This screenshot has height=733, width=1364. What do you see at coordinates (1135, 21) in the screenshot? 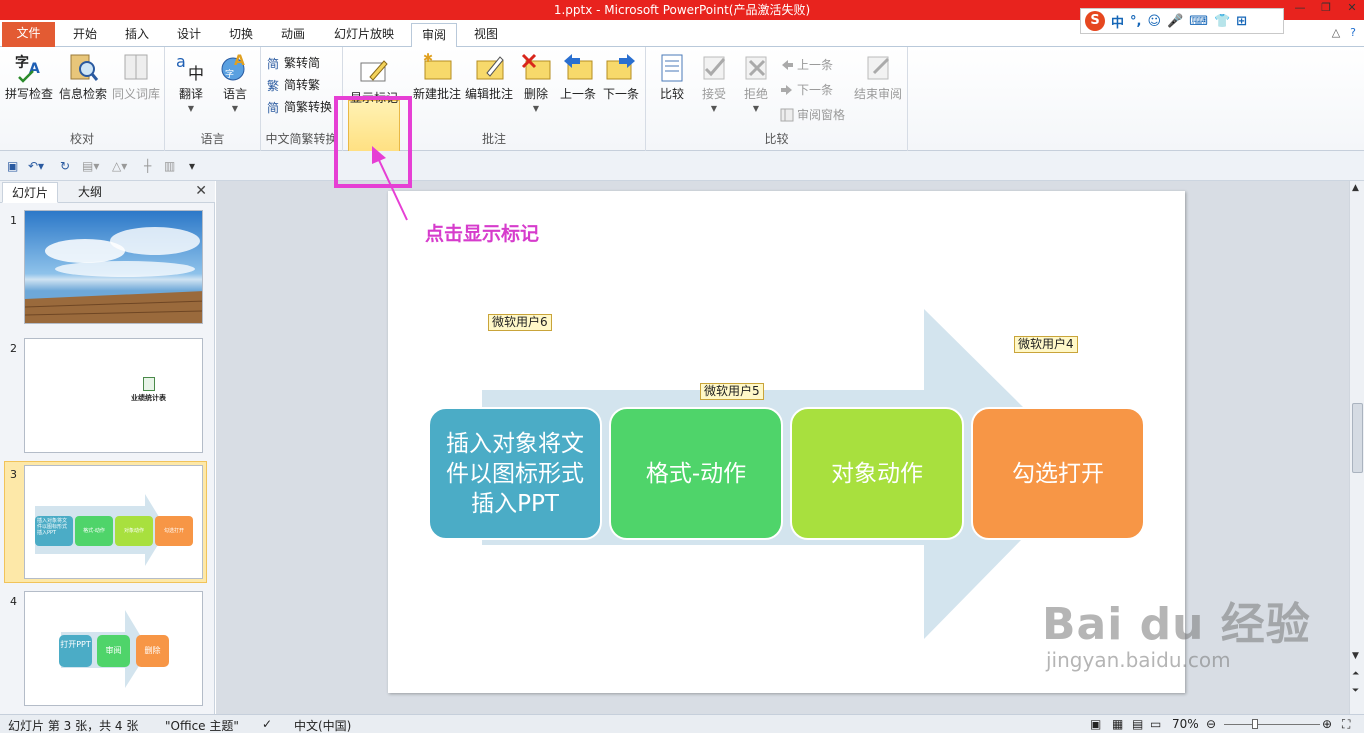
I see `ime-punctuation-icon: °,` at bounding box center [1135, 21].